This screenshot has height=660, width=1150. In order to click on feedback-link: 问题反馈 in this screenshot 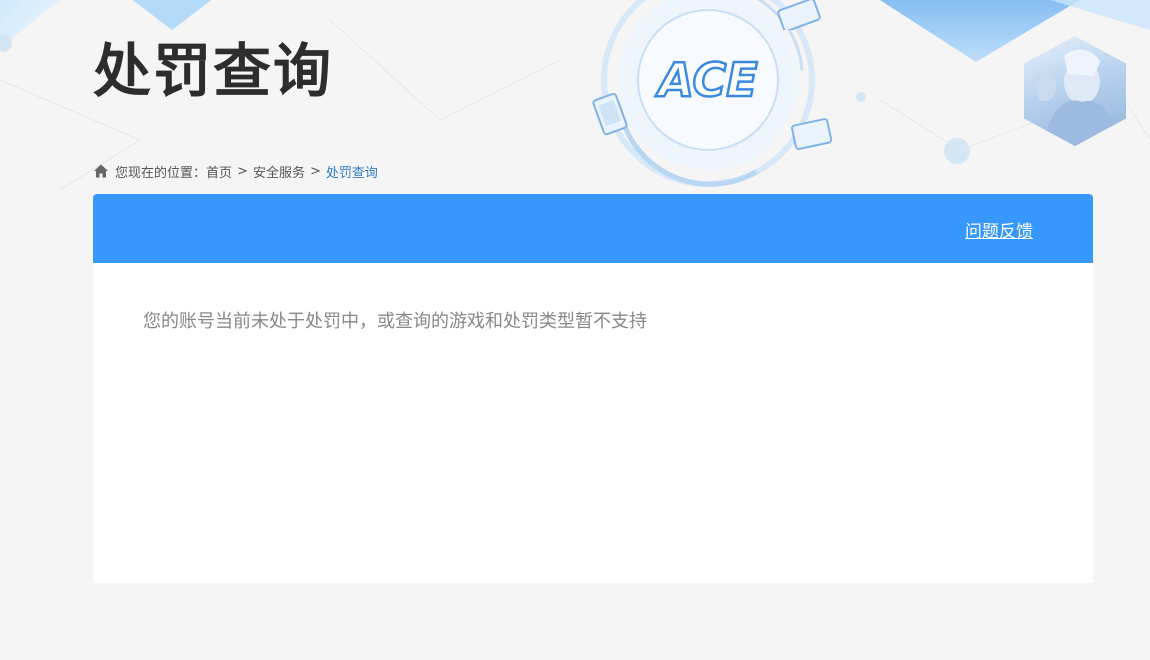, I will do `click(999, 229)`.